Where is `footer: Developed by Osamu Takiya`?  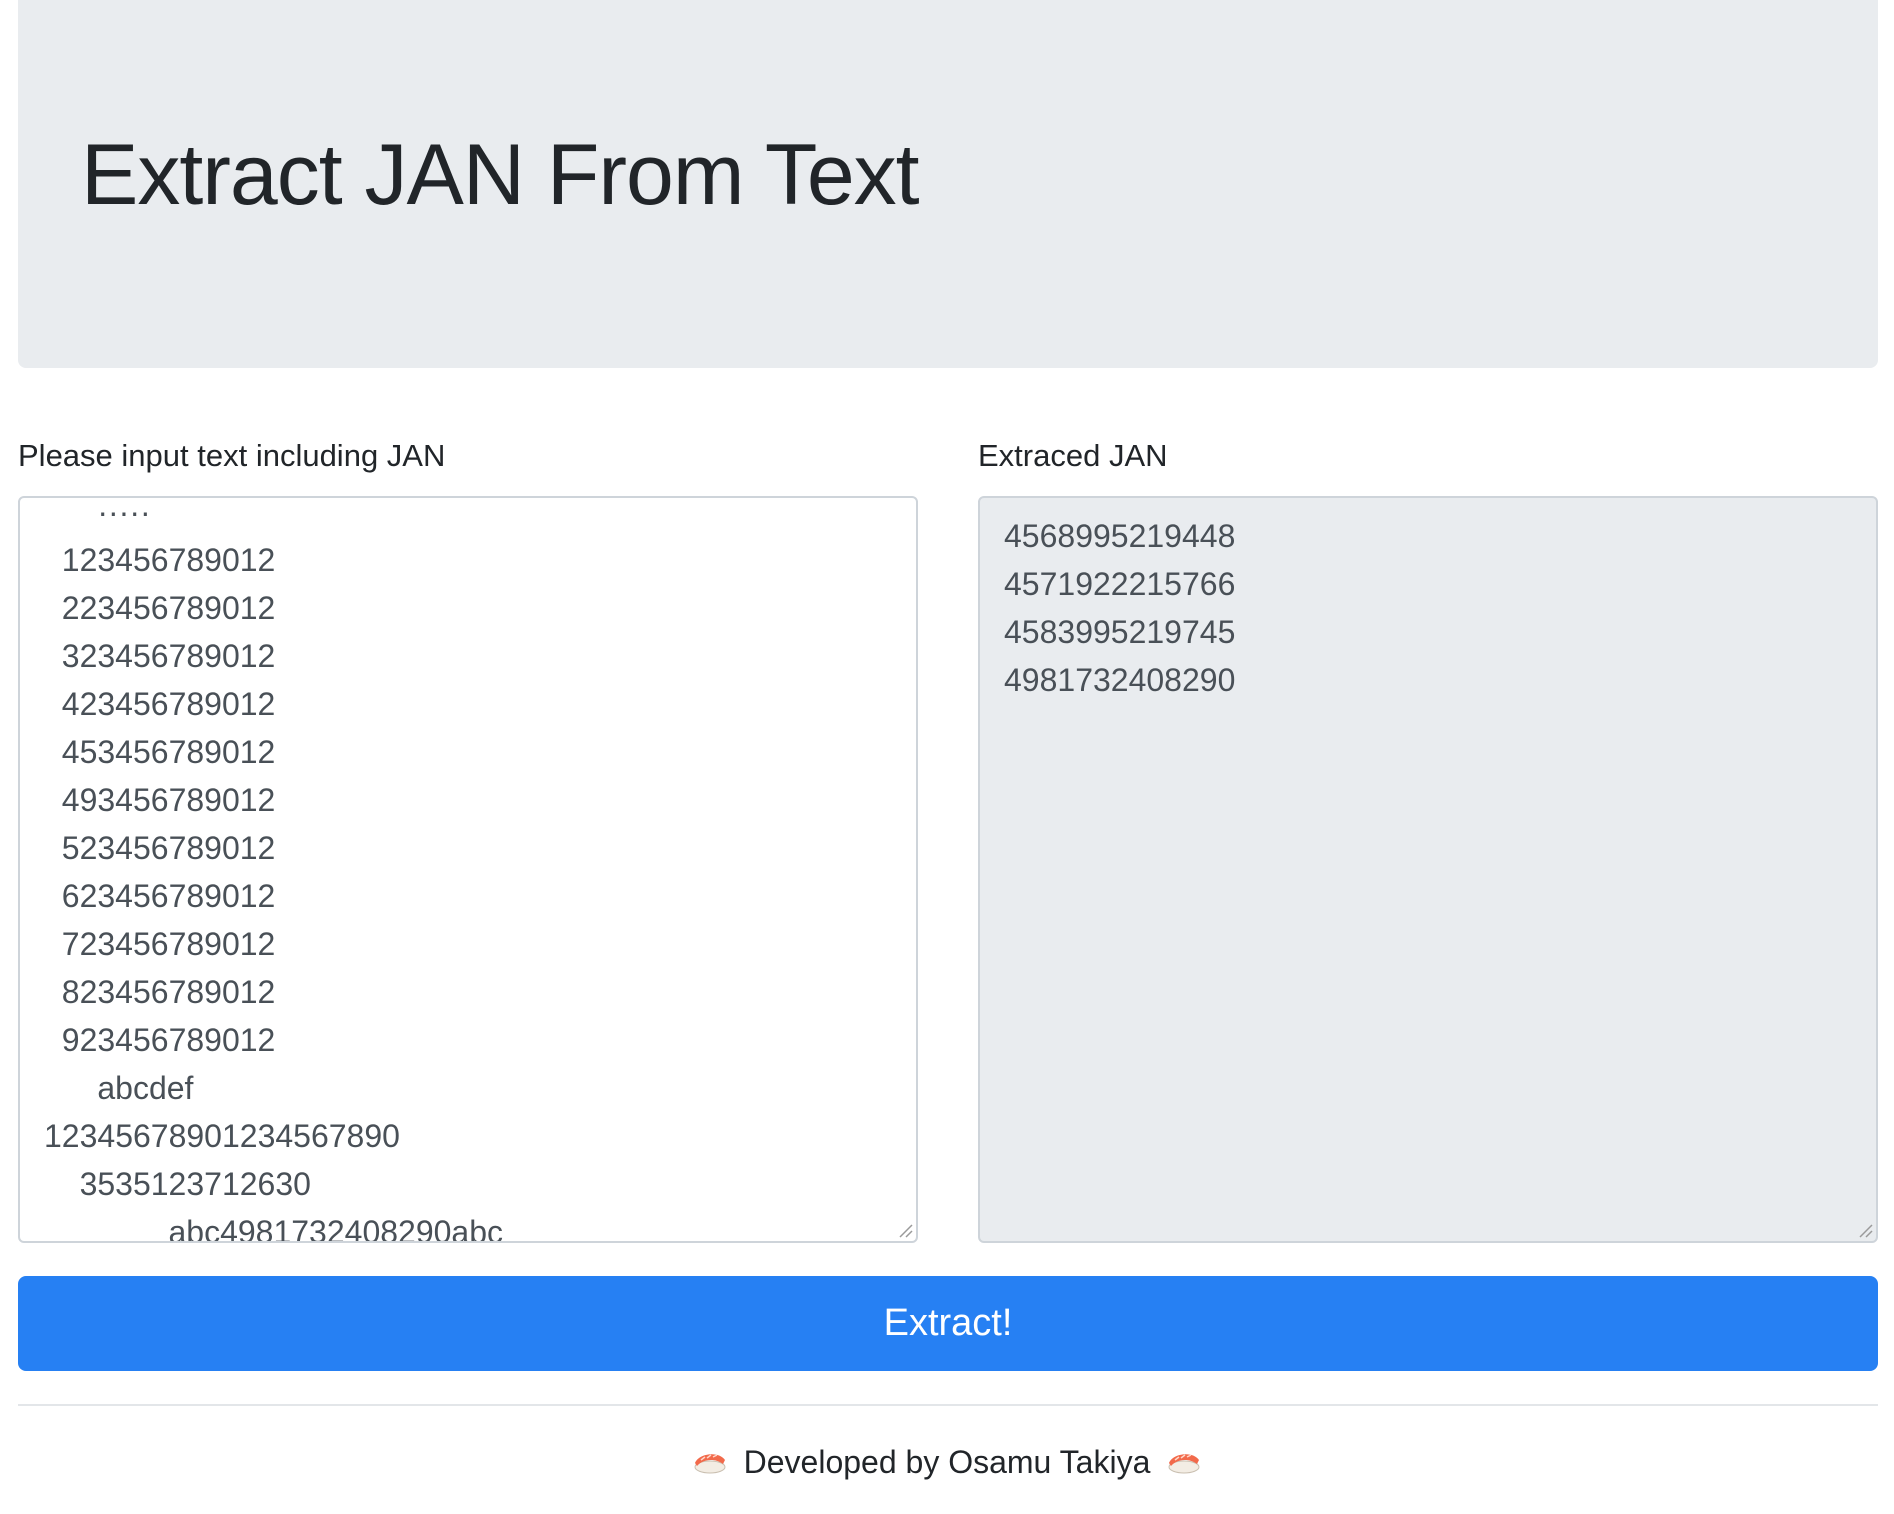 footer: Developed by Osamu Takiya is located at coordinates (947, 1462).